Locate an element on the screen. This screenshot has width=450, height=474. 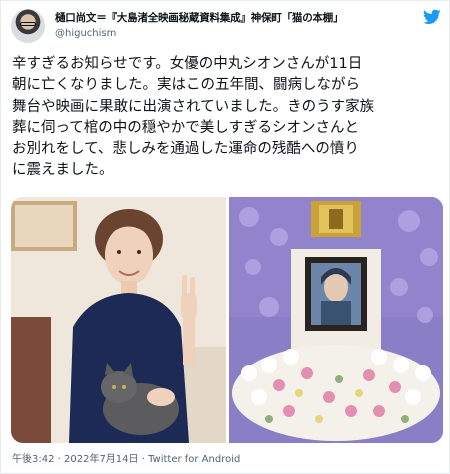
author-handle: @higuchism is located at coordinates (85, 33).